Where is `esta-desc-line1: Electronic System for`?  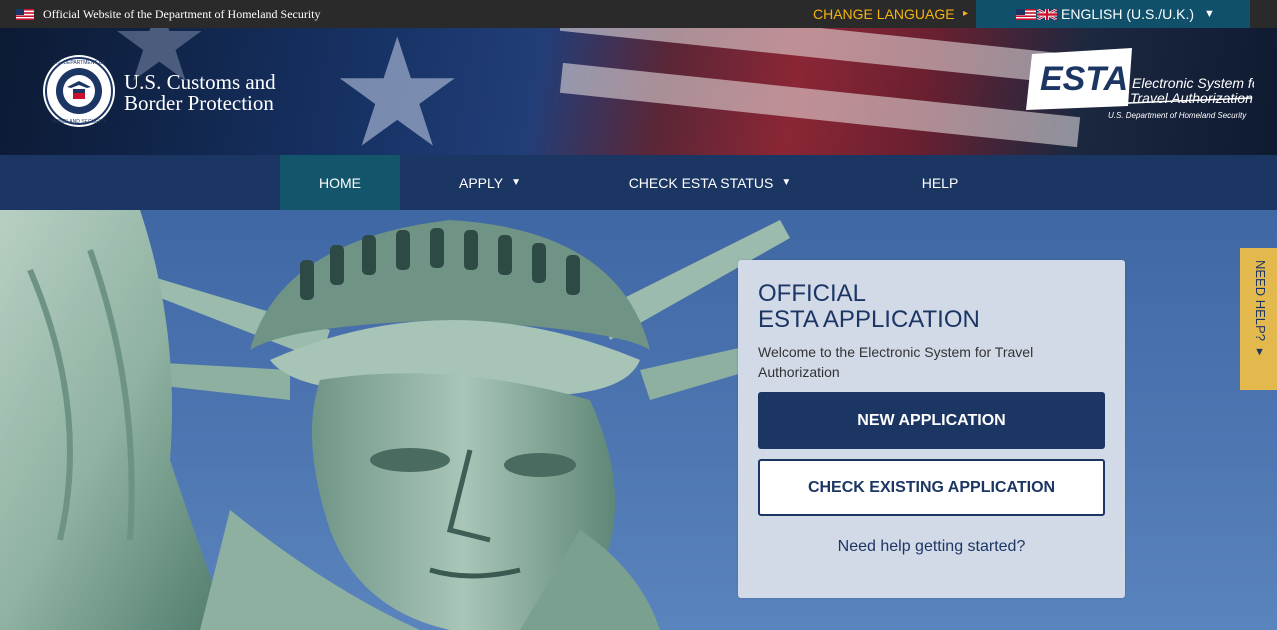 esta-desc-line1: Electronic System for is located at coordinates (1193, 83).